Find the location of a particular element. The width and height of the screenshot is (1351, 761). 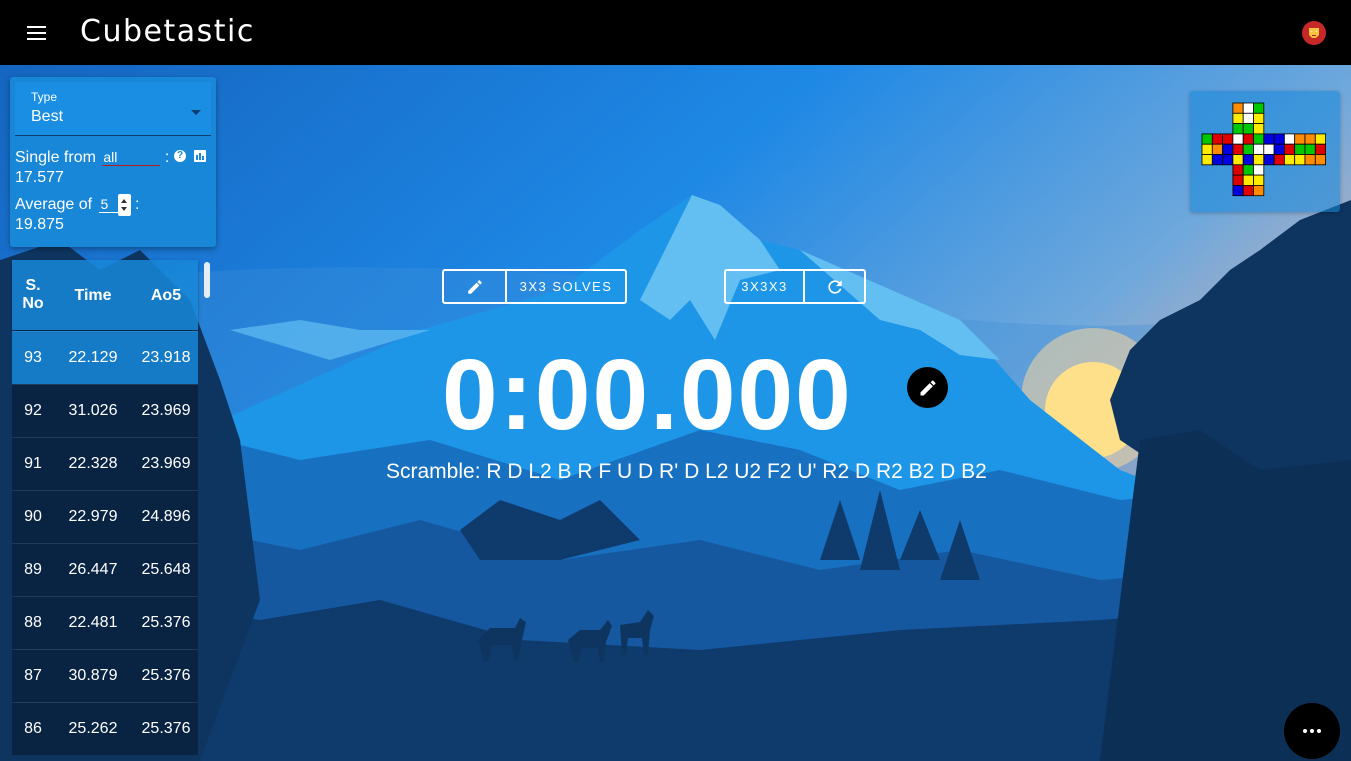

iron-man-icon is located at coordinates (1314, 33).